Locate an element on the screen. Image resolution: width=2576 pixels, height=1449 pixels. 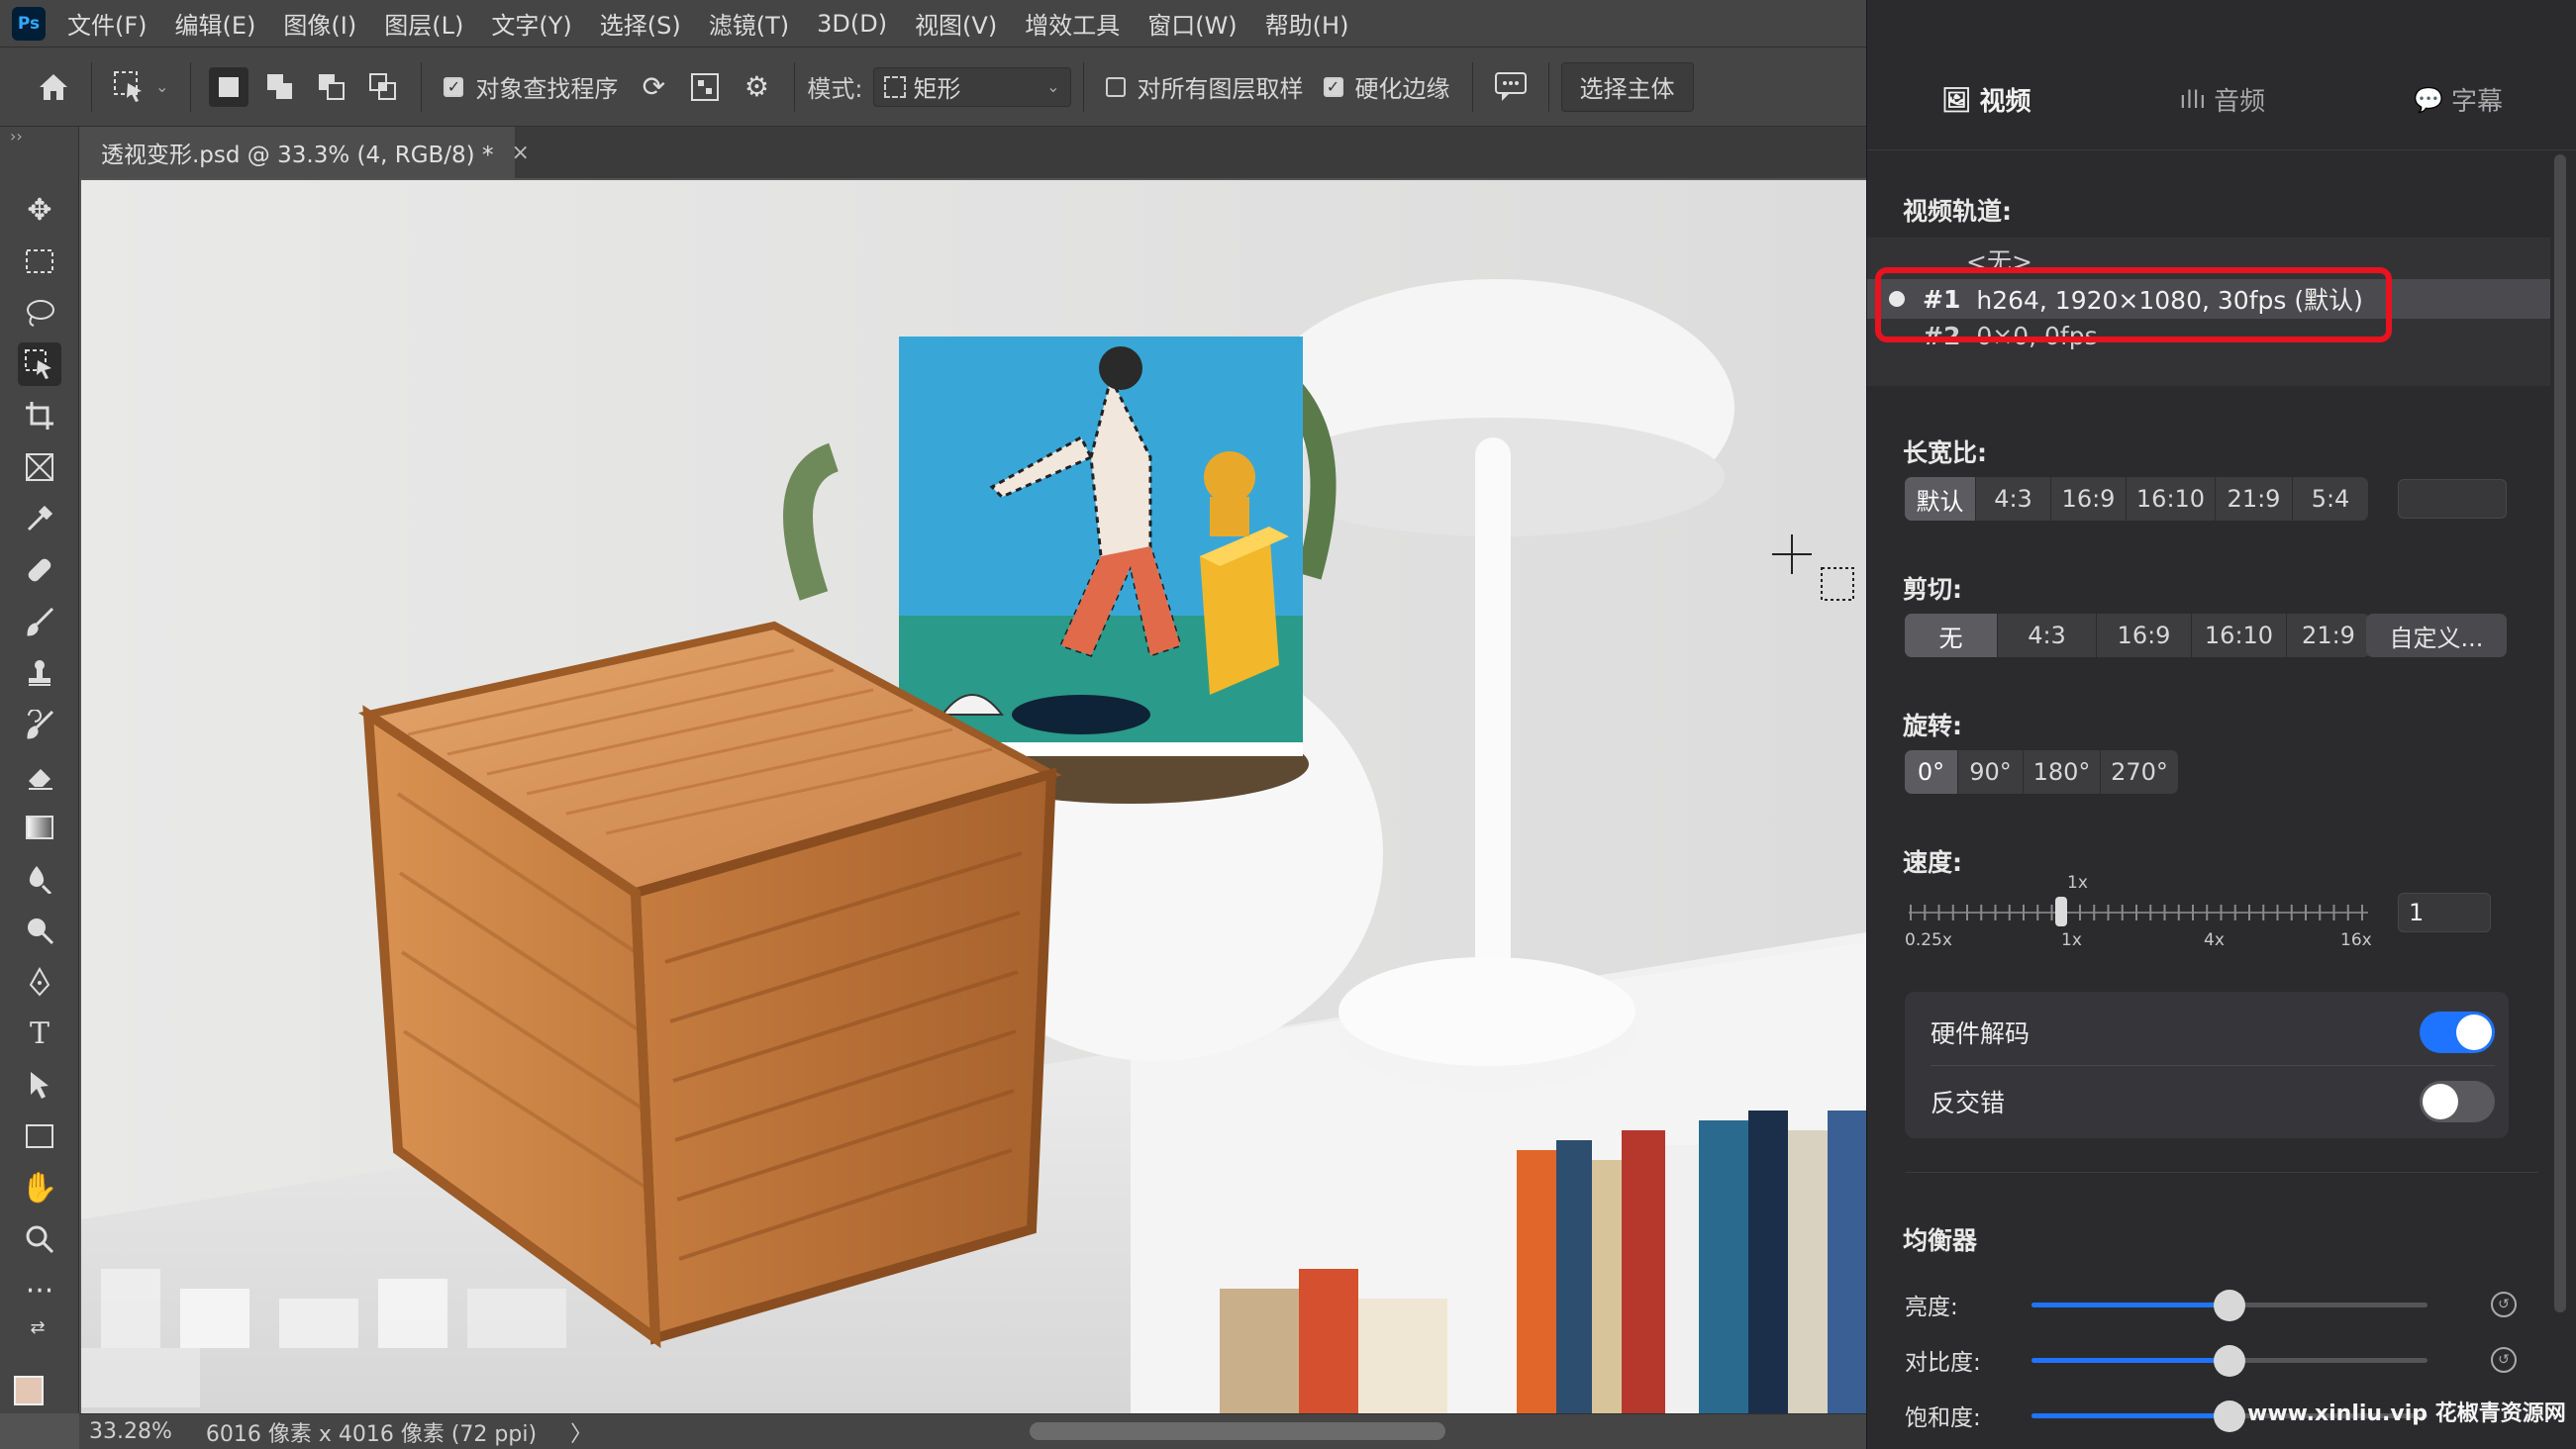
decode-options-box: 硬件解码 反交错 is located at coordinates (2207, 1065).